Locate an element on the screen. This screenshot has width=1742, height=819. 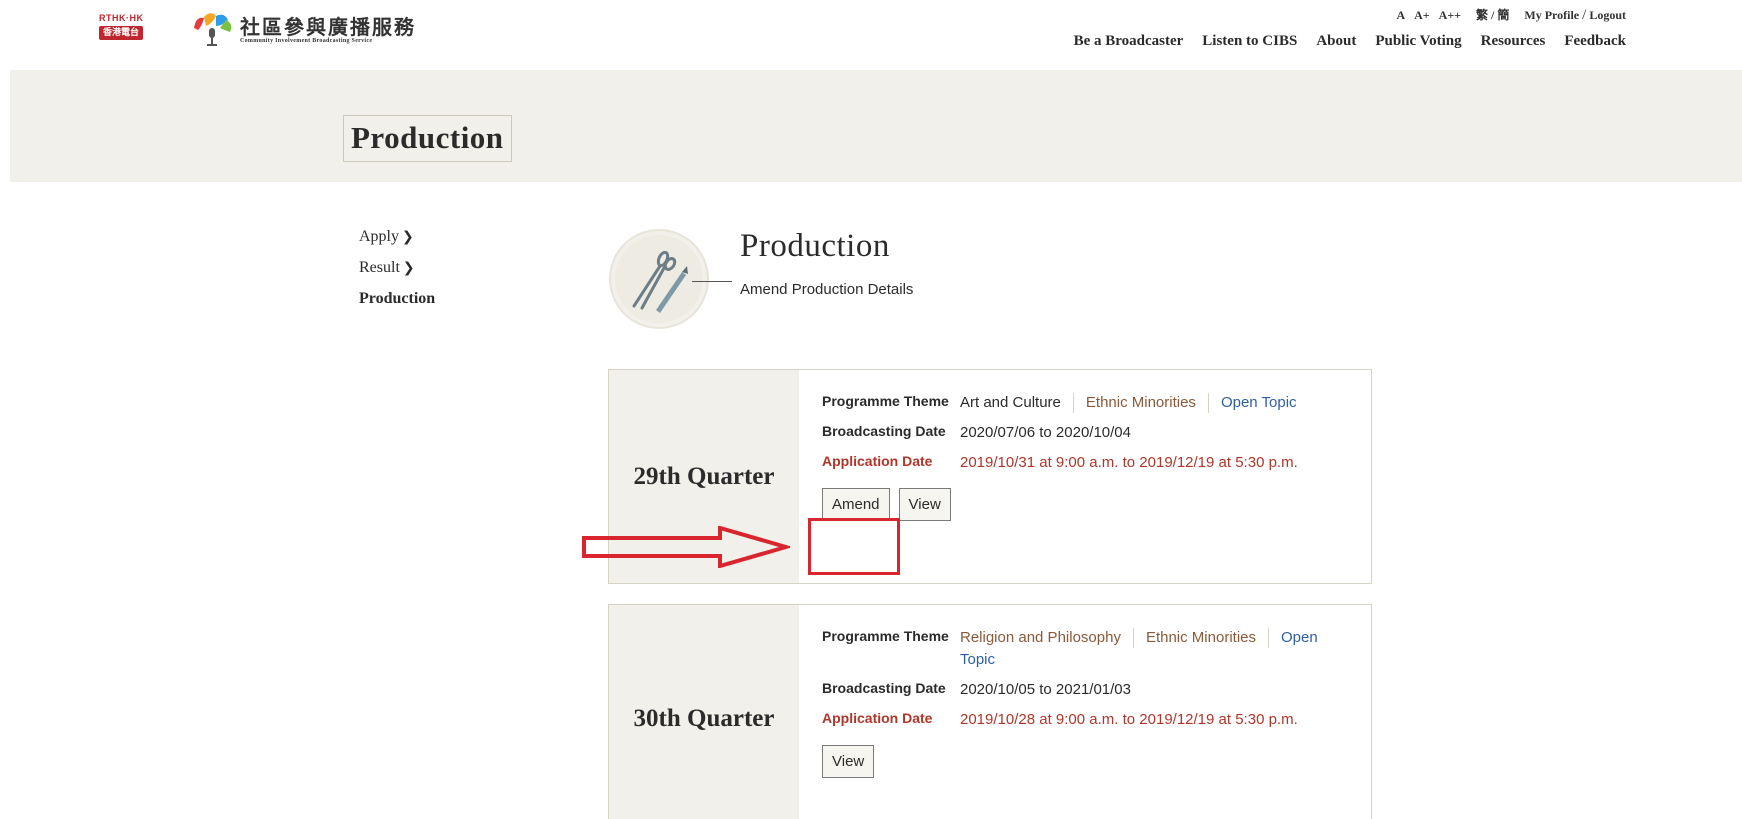
sidebar-item-result: Result ❯ is located at coordinates (397, 274).